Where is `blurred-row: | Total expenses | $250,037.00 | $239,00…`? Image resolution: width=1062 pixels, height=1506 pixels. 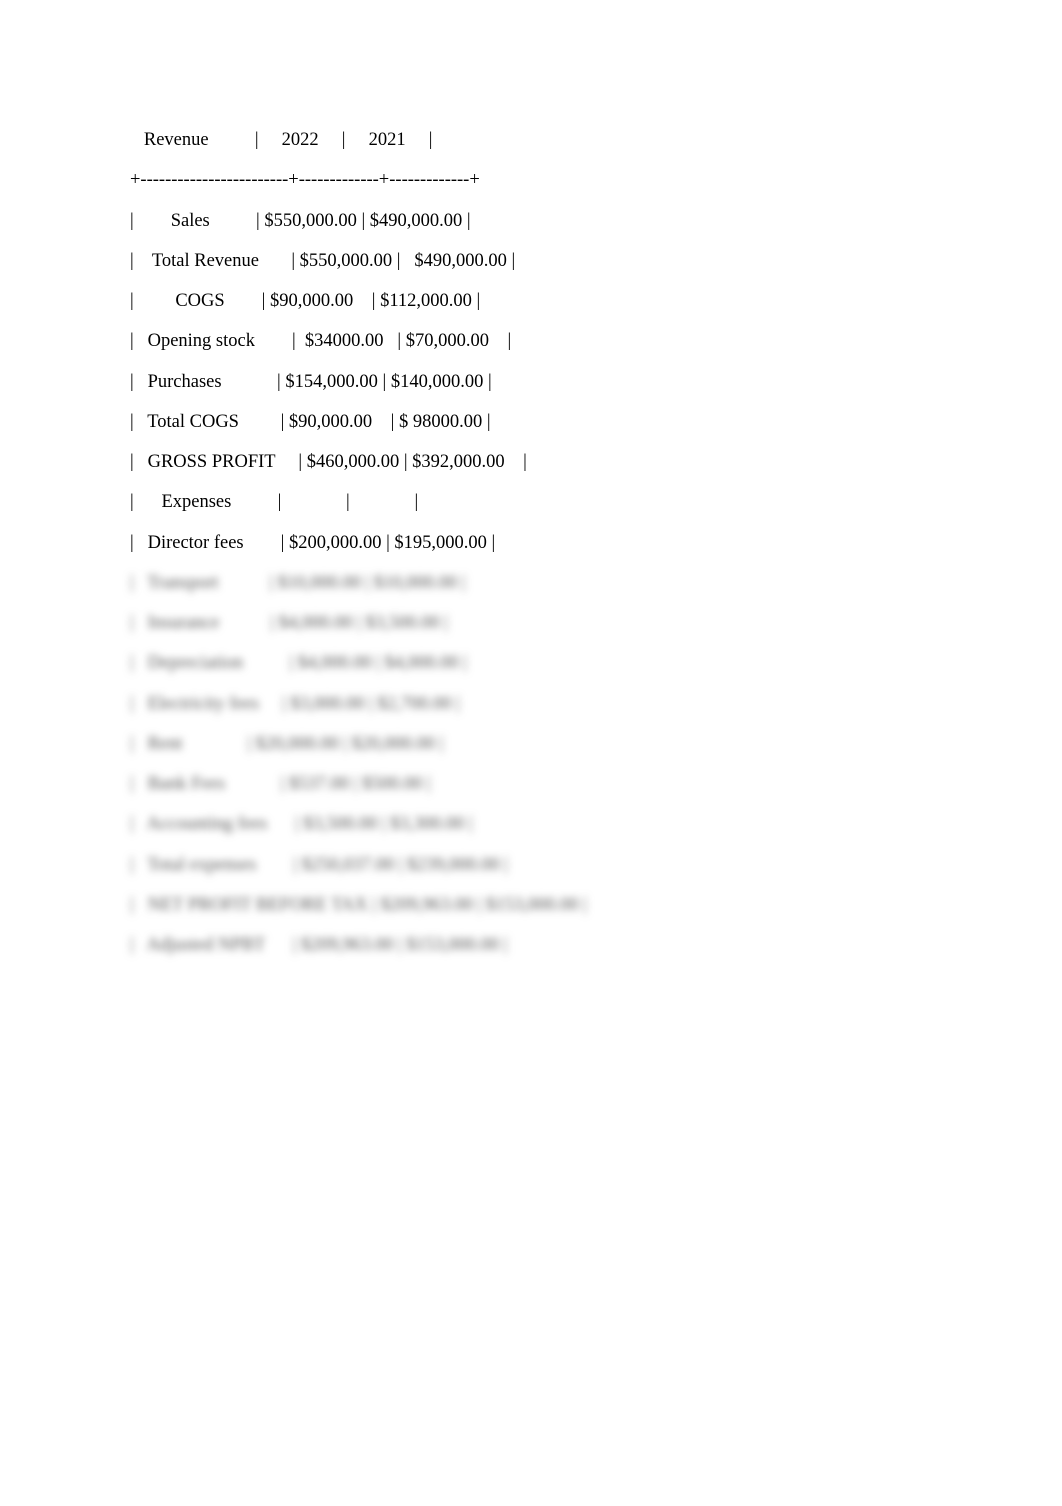
blurred-row: | Total expenses | $250,037.00 | $239,00… is located at coordinates (319, 865).